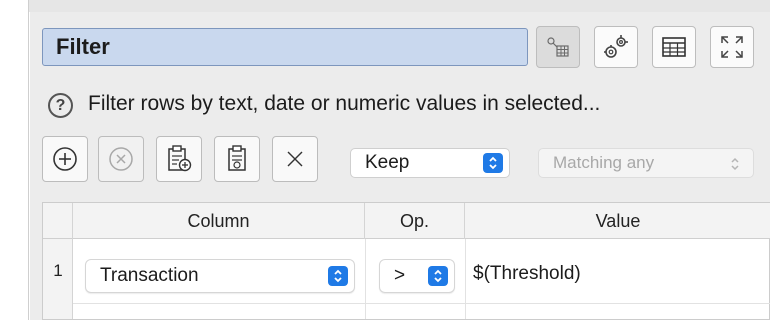 The height and width of the screenshot is (320, 770). What do you see at coordinates (421, 303) in the screenshot?
I see `row-divider` at bounding box center [421, 303].